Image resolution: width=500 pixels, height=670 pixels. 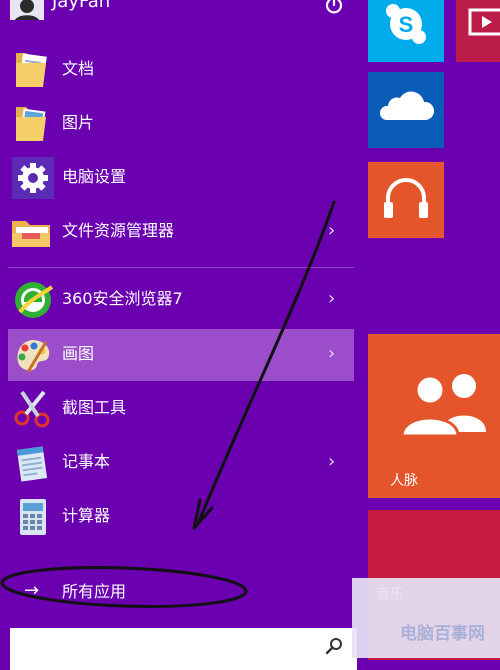 I want to click on menu-item-pictures: 图片, so click(x=181, y=124).